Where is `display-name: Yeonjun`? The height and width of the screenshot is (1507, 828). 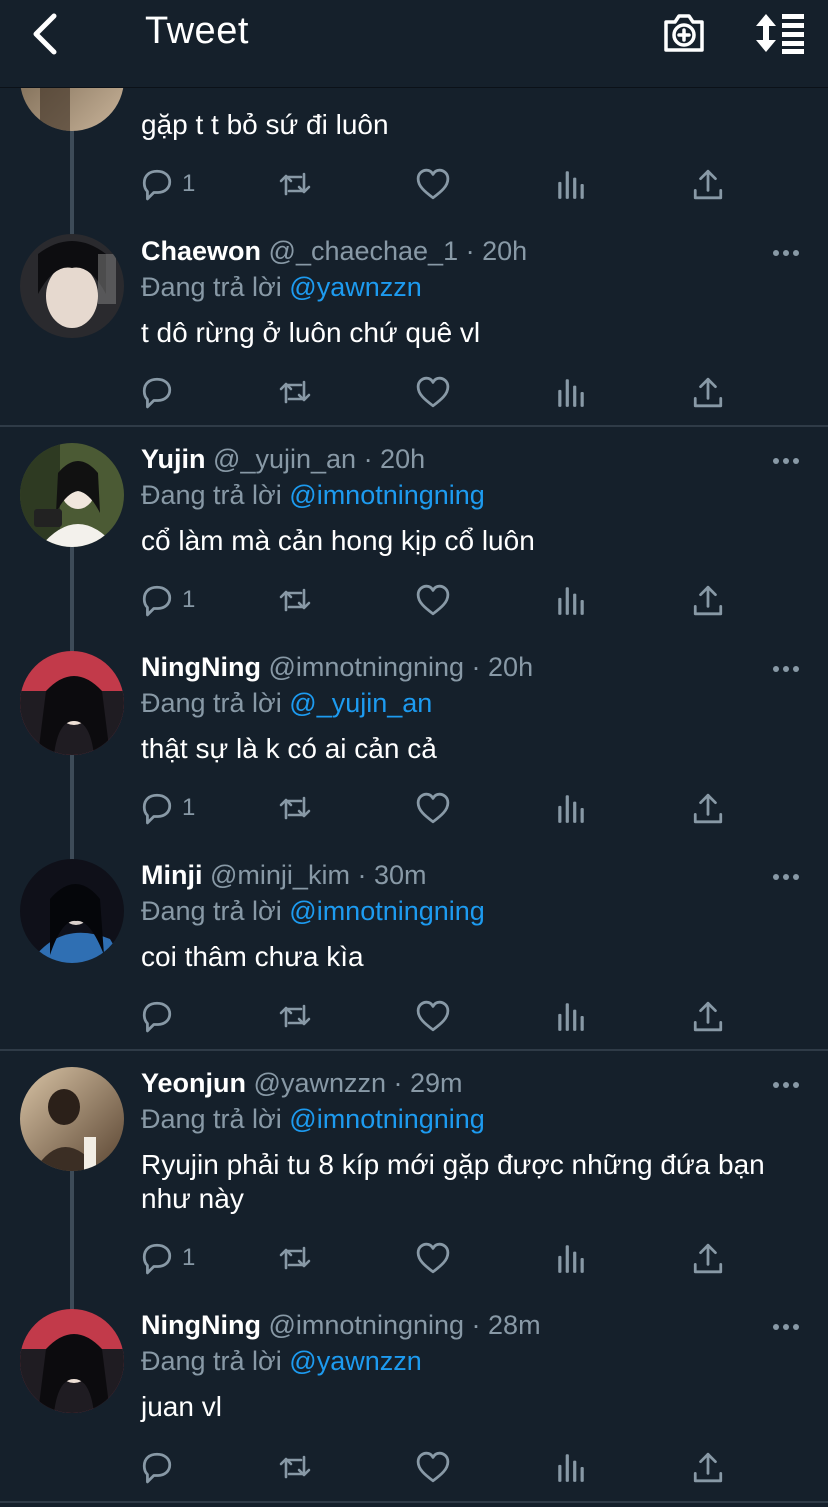
display-name: Yeonjun is located at coordinates (193, 1083).